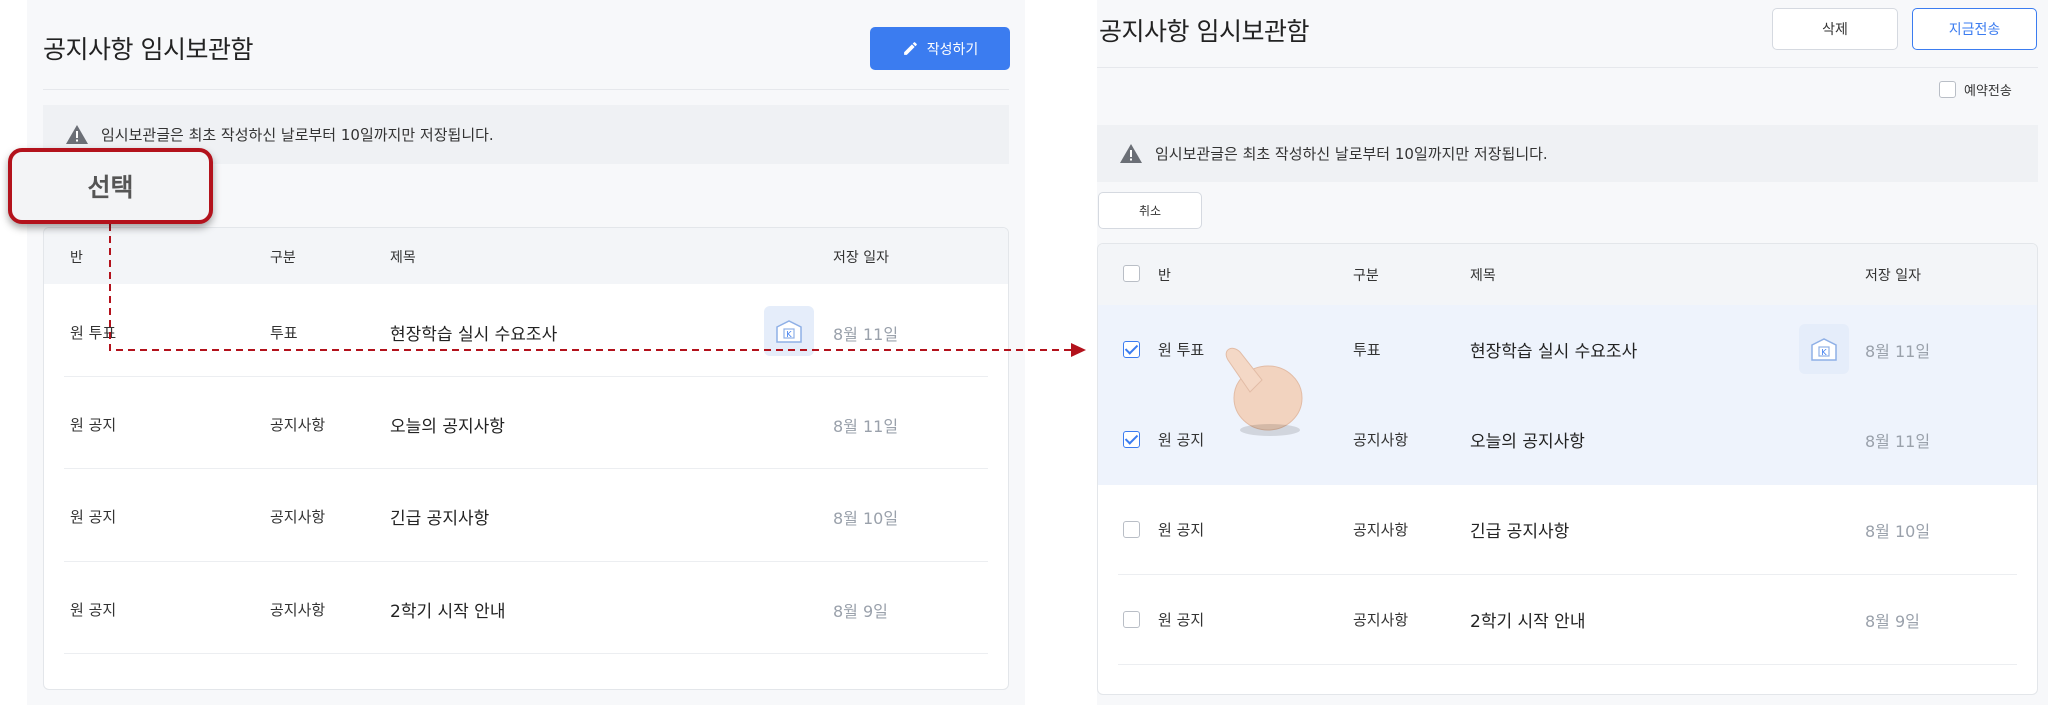  Describe the element at coordinates (1974, 29) in the screenshot. I see `send-now-button: 지금전송` at that location.